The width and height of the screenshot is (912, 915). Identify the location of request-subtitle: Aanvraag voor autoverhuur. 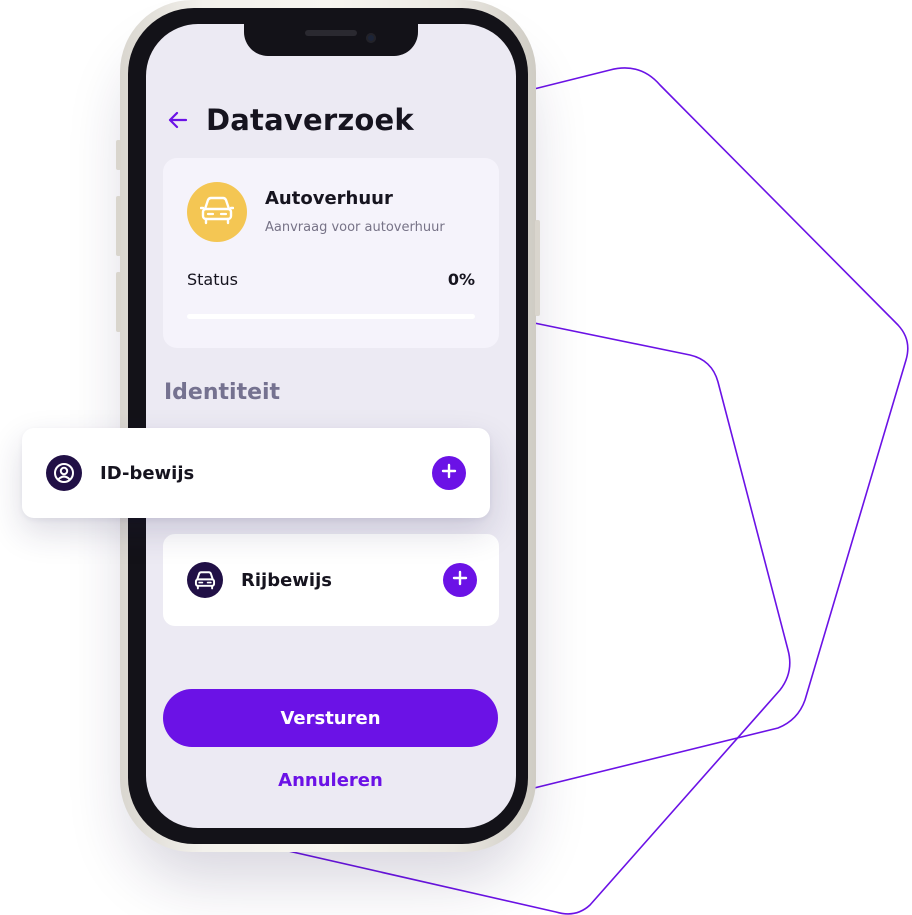
(355, 227).